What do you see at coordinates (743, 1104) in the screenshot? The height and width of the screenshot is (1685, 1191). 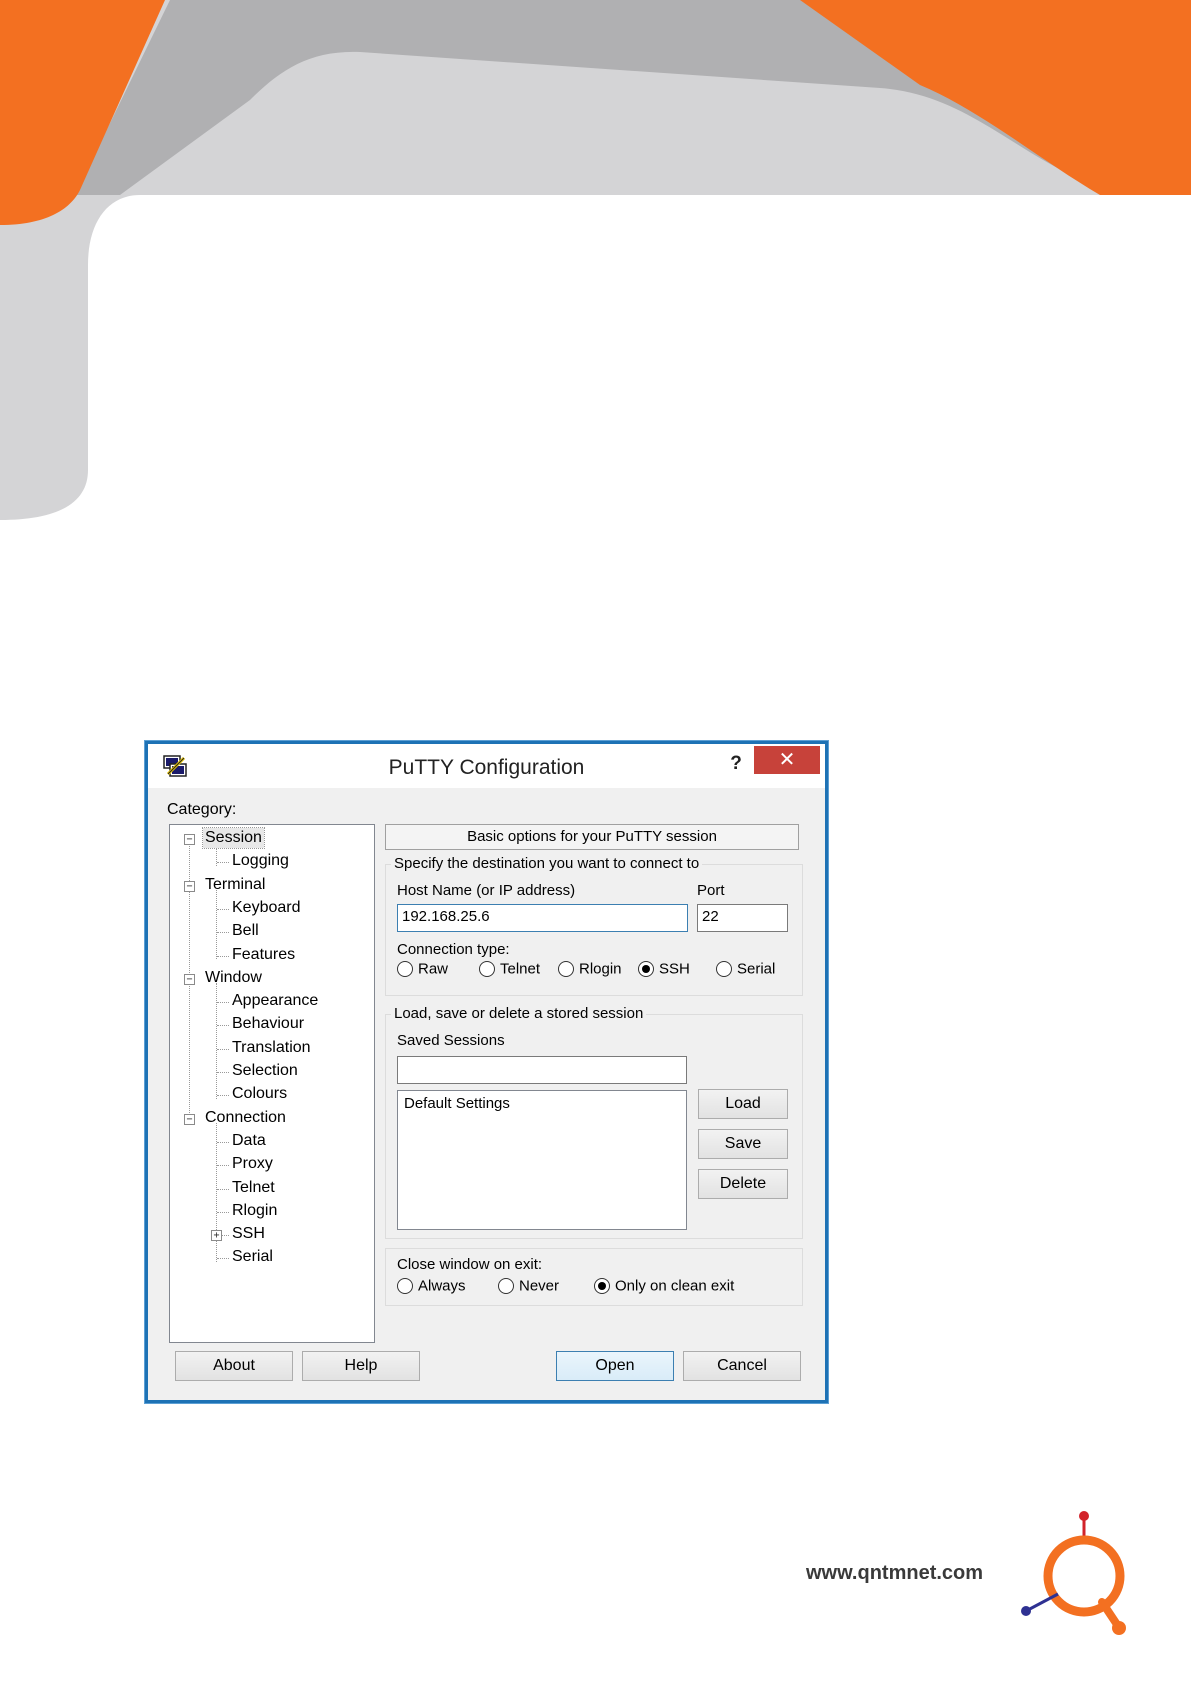 I see `load-button: Load` at bounding box center [743, 1104].